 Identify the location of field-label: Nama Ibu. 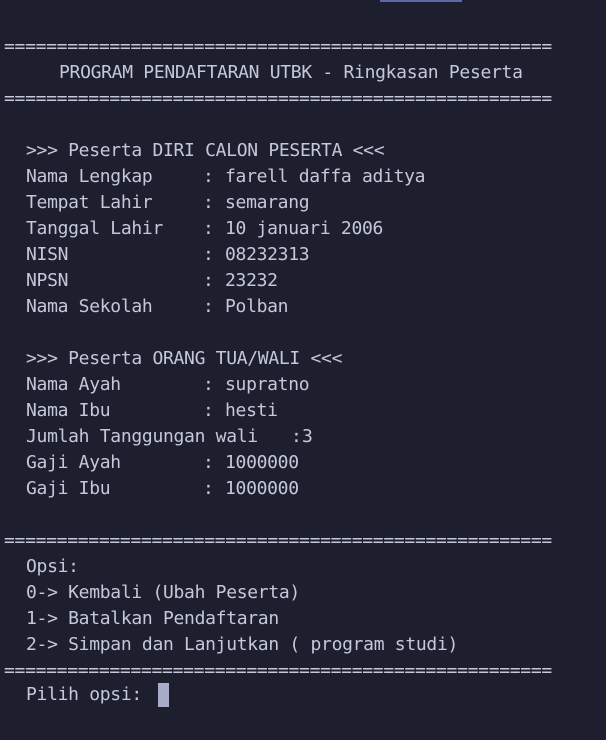
(68, 410).